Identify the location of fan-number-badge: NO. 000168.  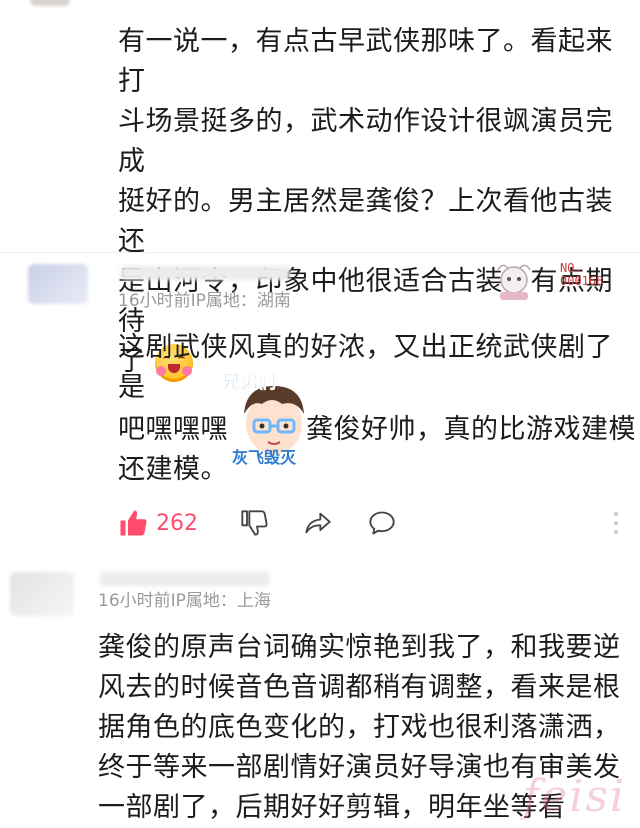
(582, 274).